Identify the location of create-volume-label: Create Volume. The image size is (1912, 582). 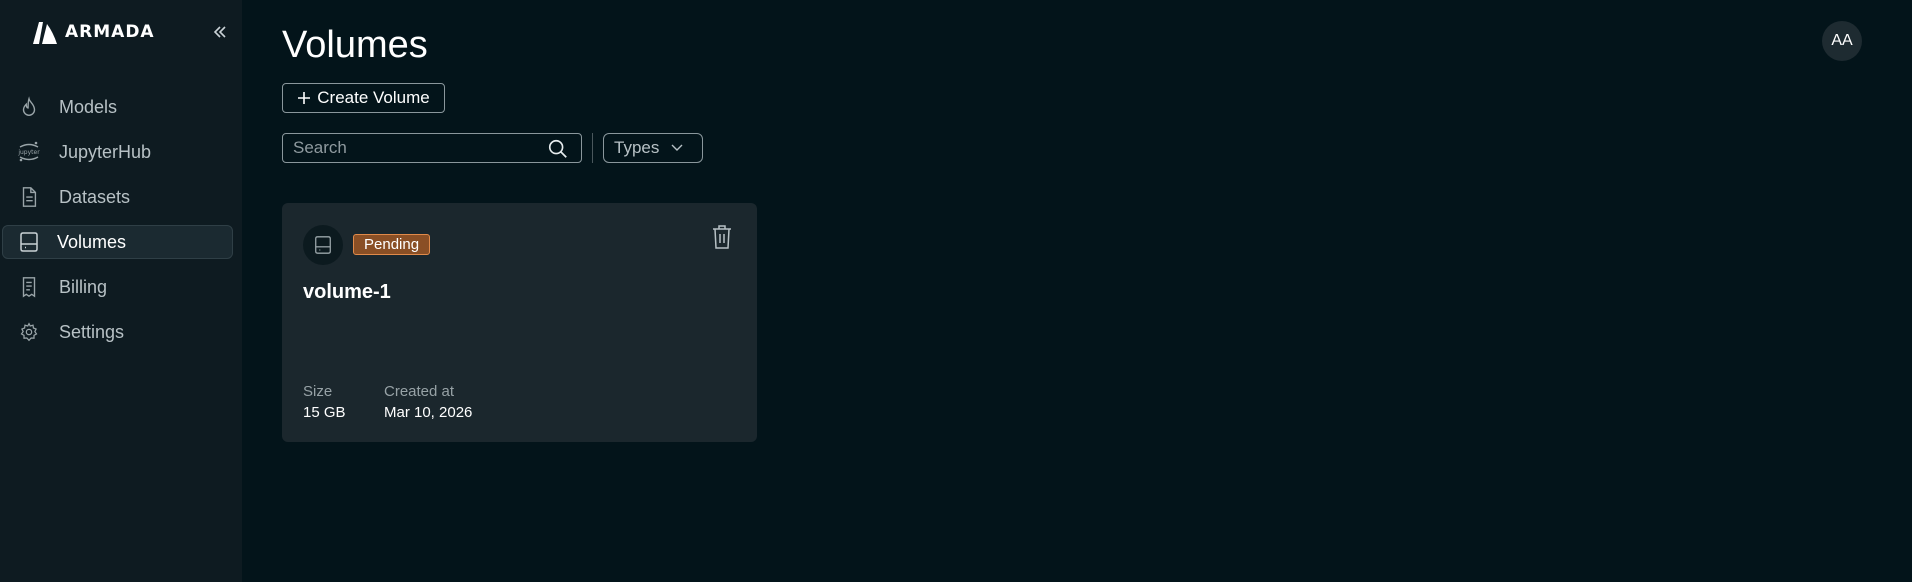
(373, 97).